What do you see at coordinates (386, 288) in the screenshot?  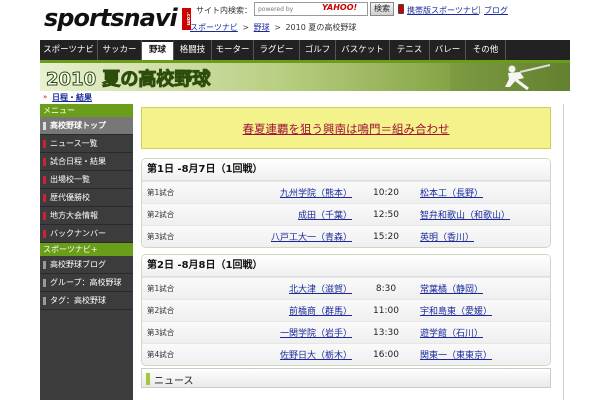 I see `game-time: 8:30` at bounding box center [386, 288].